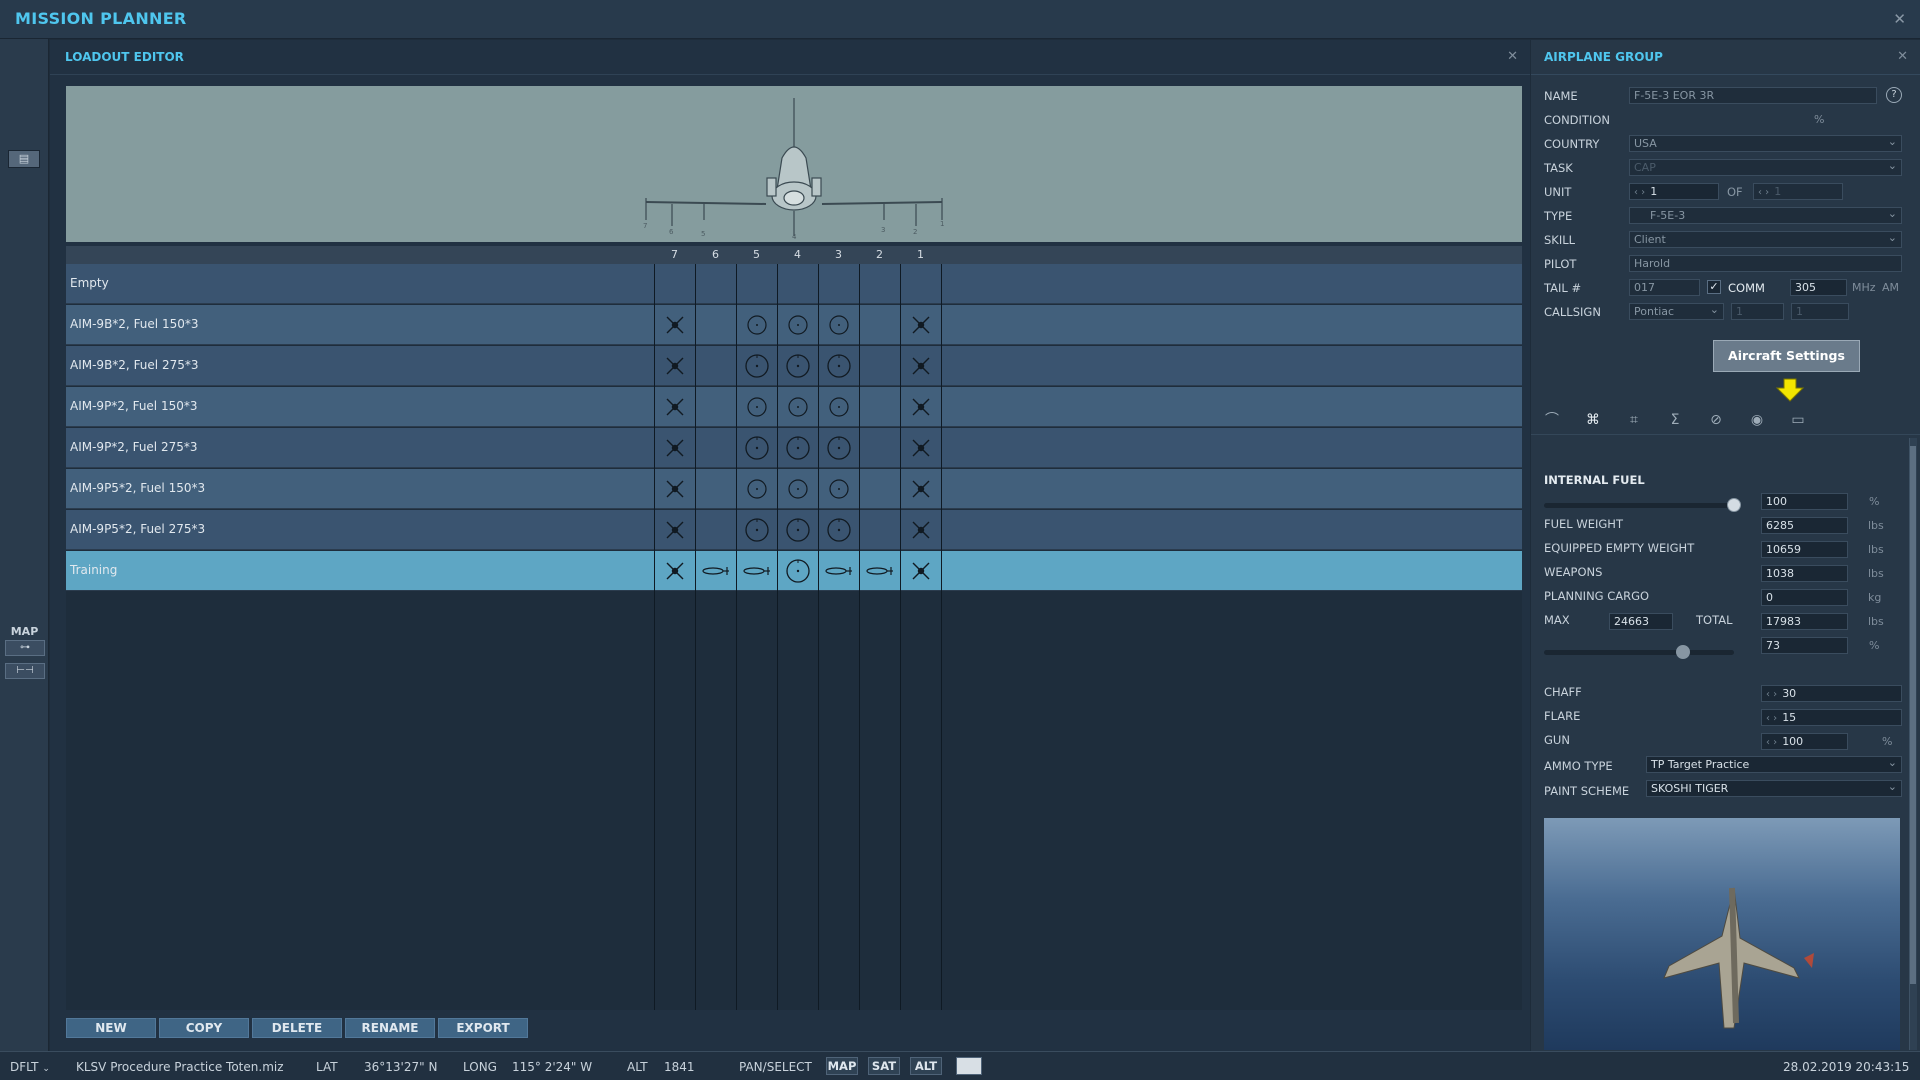 The image size is (1920, 1080). Describe the element at coordinates (1804, 597) in the screenshot. I see `planning-cargo-field: 0` at that location.